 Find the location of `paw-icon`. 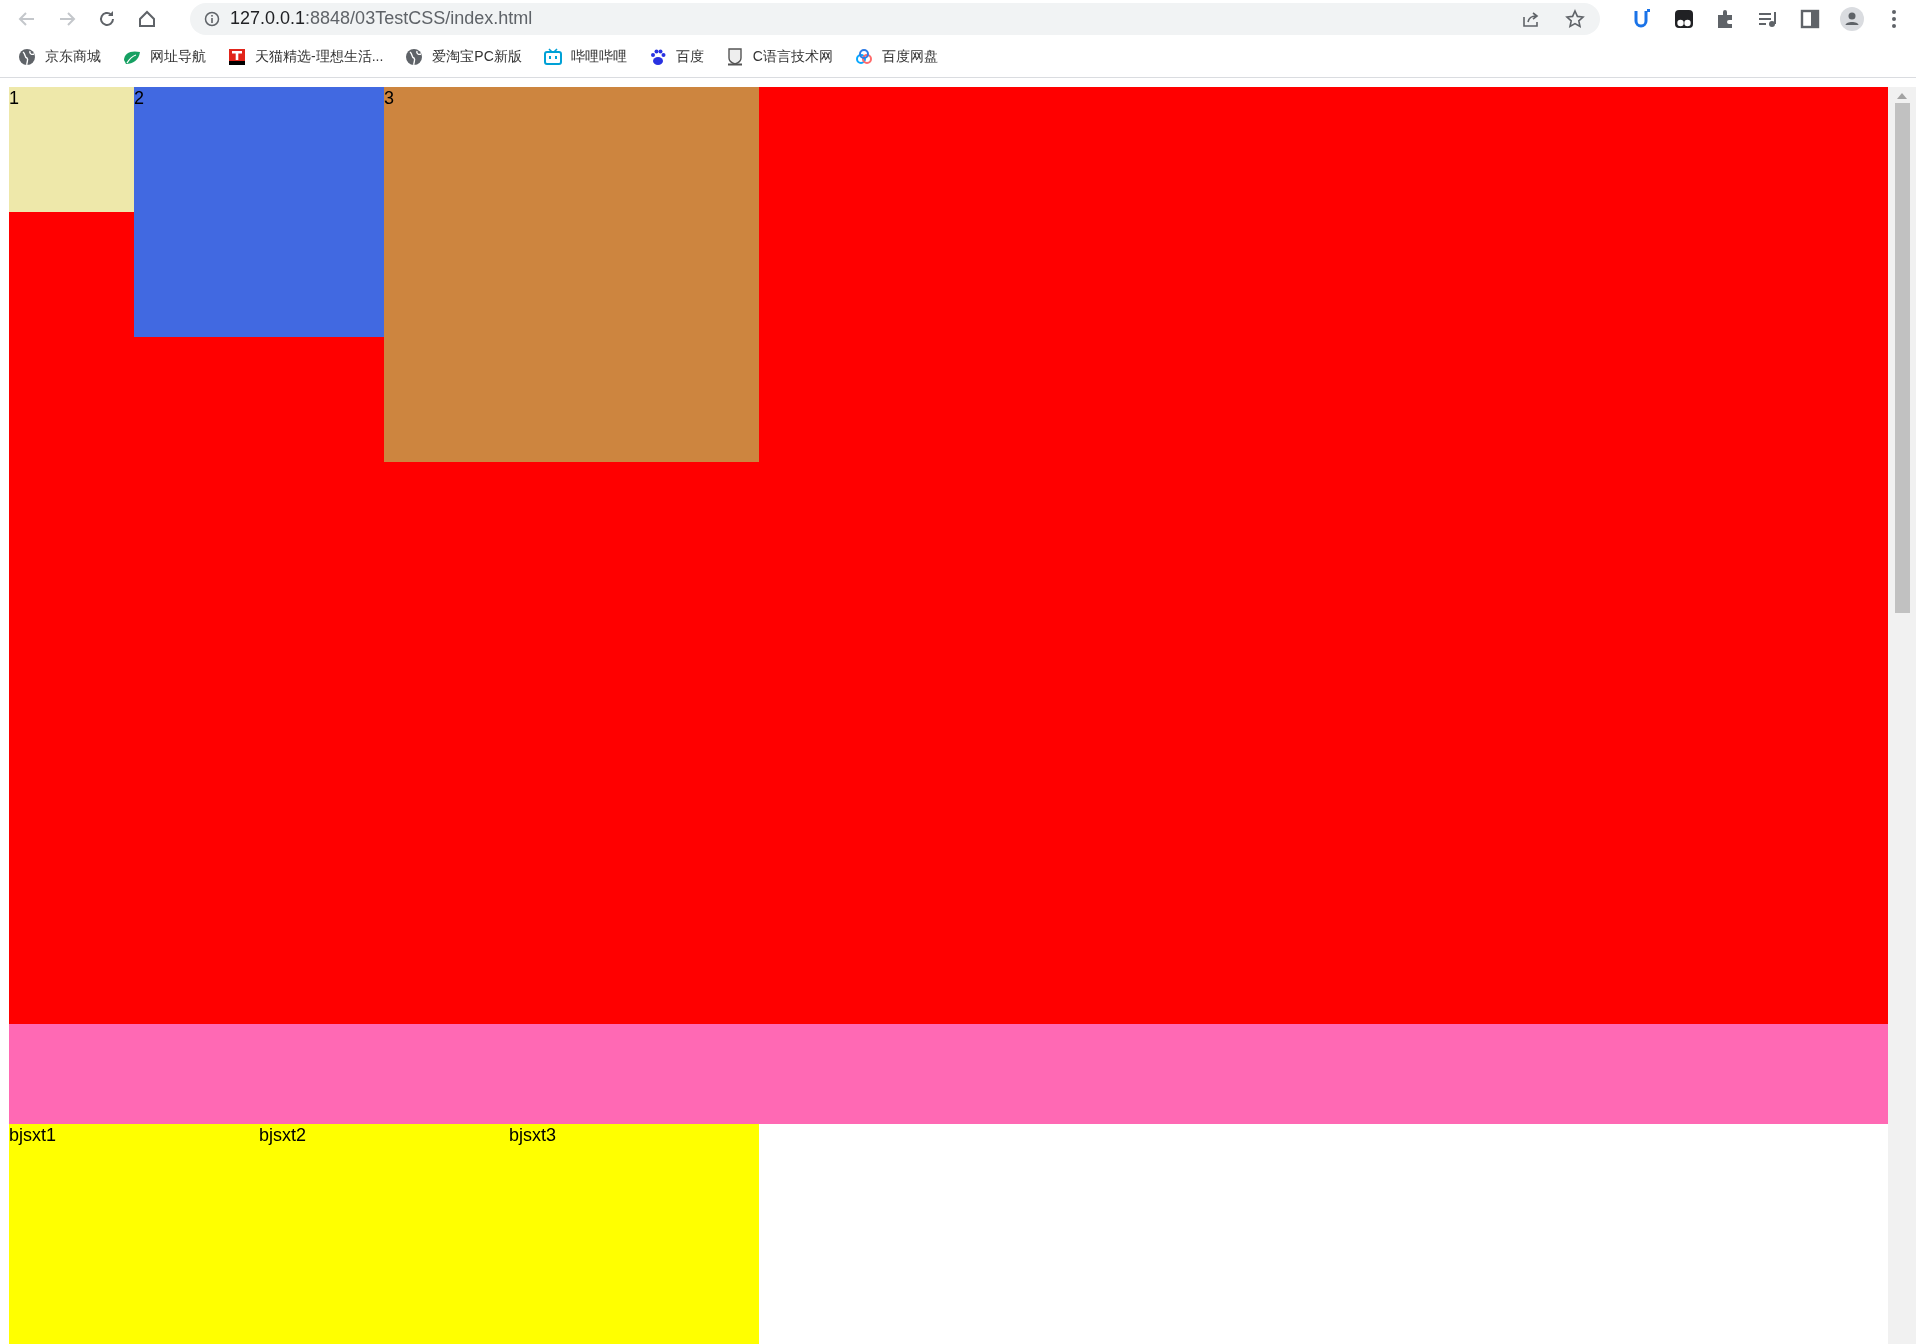

paw-icon is located at coordinates (657, 57).